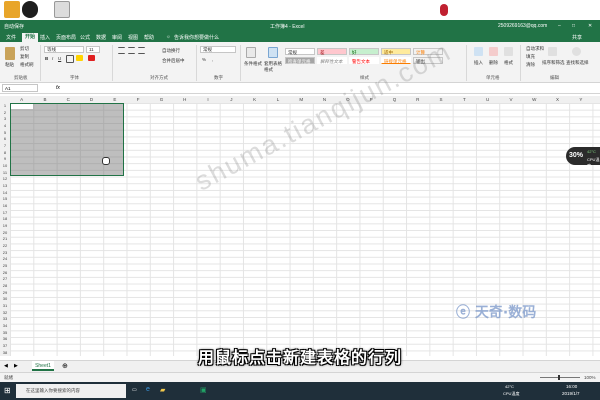 The width and height of the screenshot is (600, 400). What do you see at coordinates (5, 172) in the screenshot?
I see `row-header: 11` at bounding box center [5, 172].